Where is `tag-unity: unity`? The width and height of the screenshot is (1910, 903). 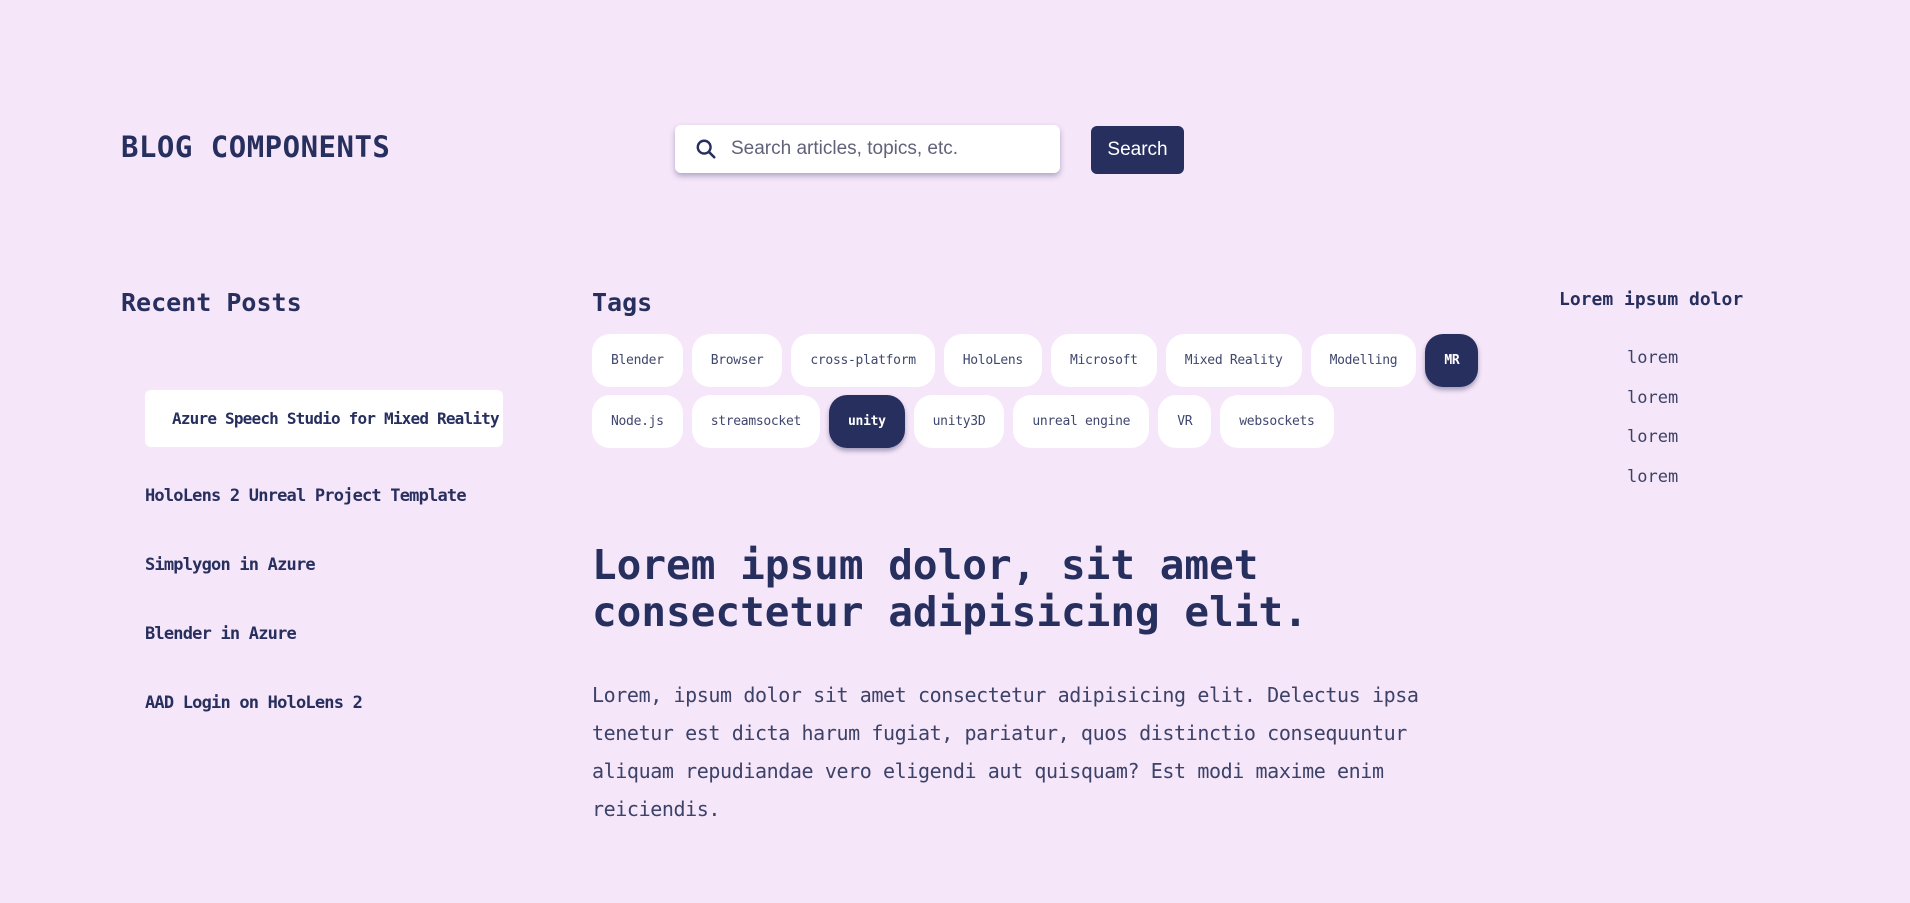
tag-unity: unity is located at coordinates (867, 421).